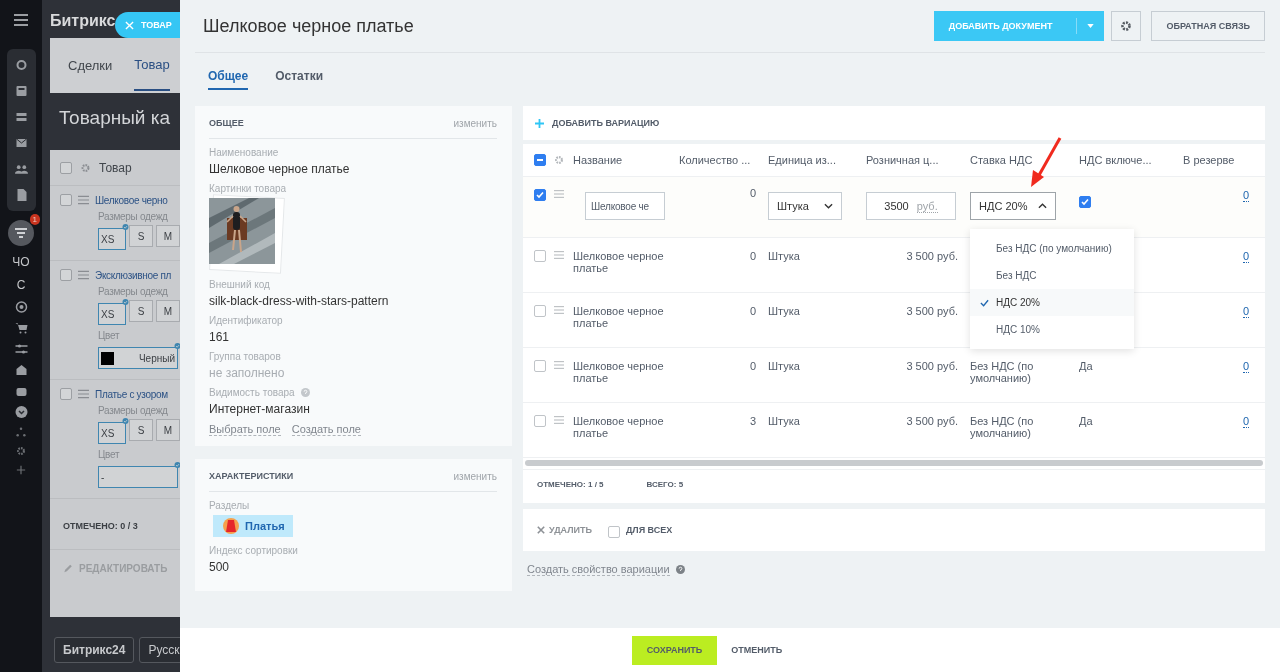 This screenshot has height=672, width=1280. I want to click on robot-icon, so click(21, 391).